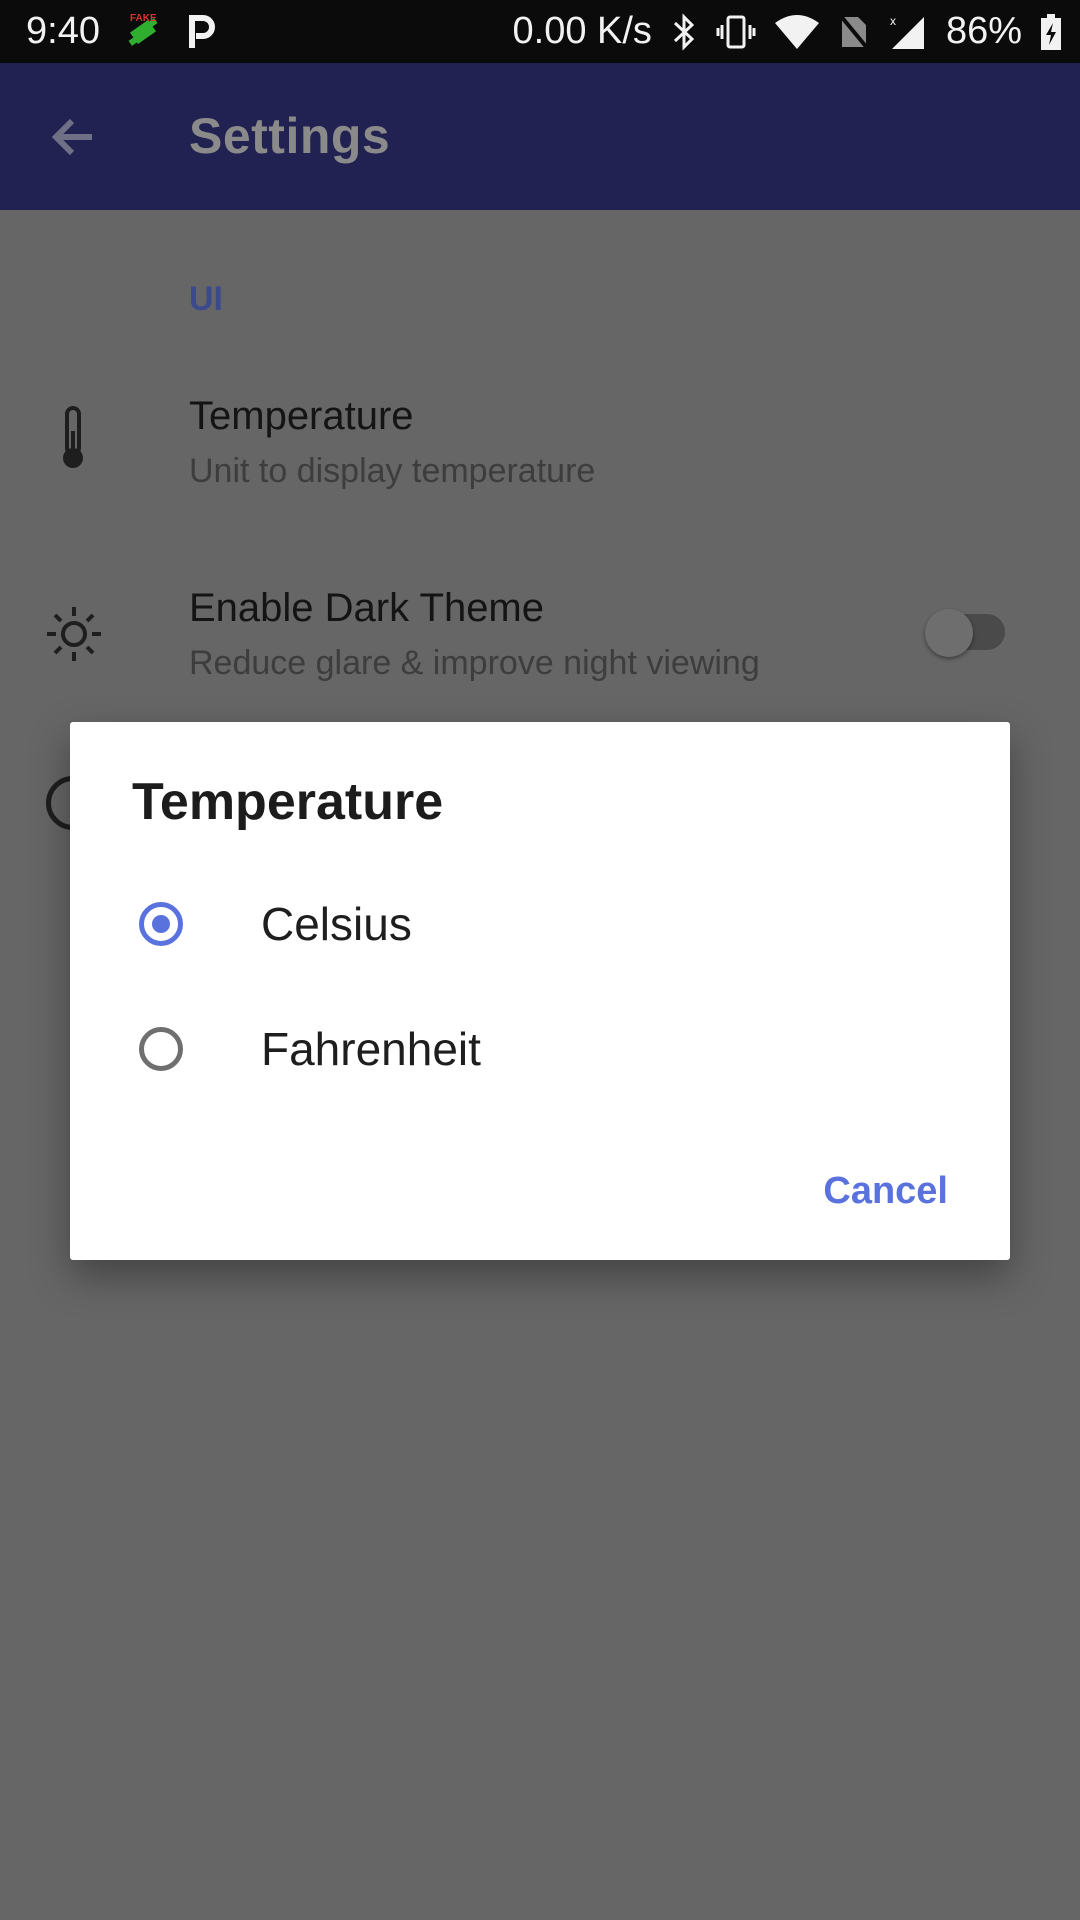 The image size is (1080, 1920). Describe the element at coordinates (201, 32) in the screenshot. I see `parking-p-icon` at that location.